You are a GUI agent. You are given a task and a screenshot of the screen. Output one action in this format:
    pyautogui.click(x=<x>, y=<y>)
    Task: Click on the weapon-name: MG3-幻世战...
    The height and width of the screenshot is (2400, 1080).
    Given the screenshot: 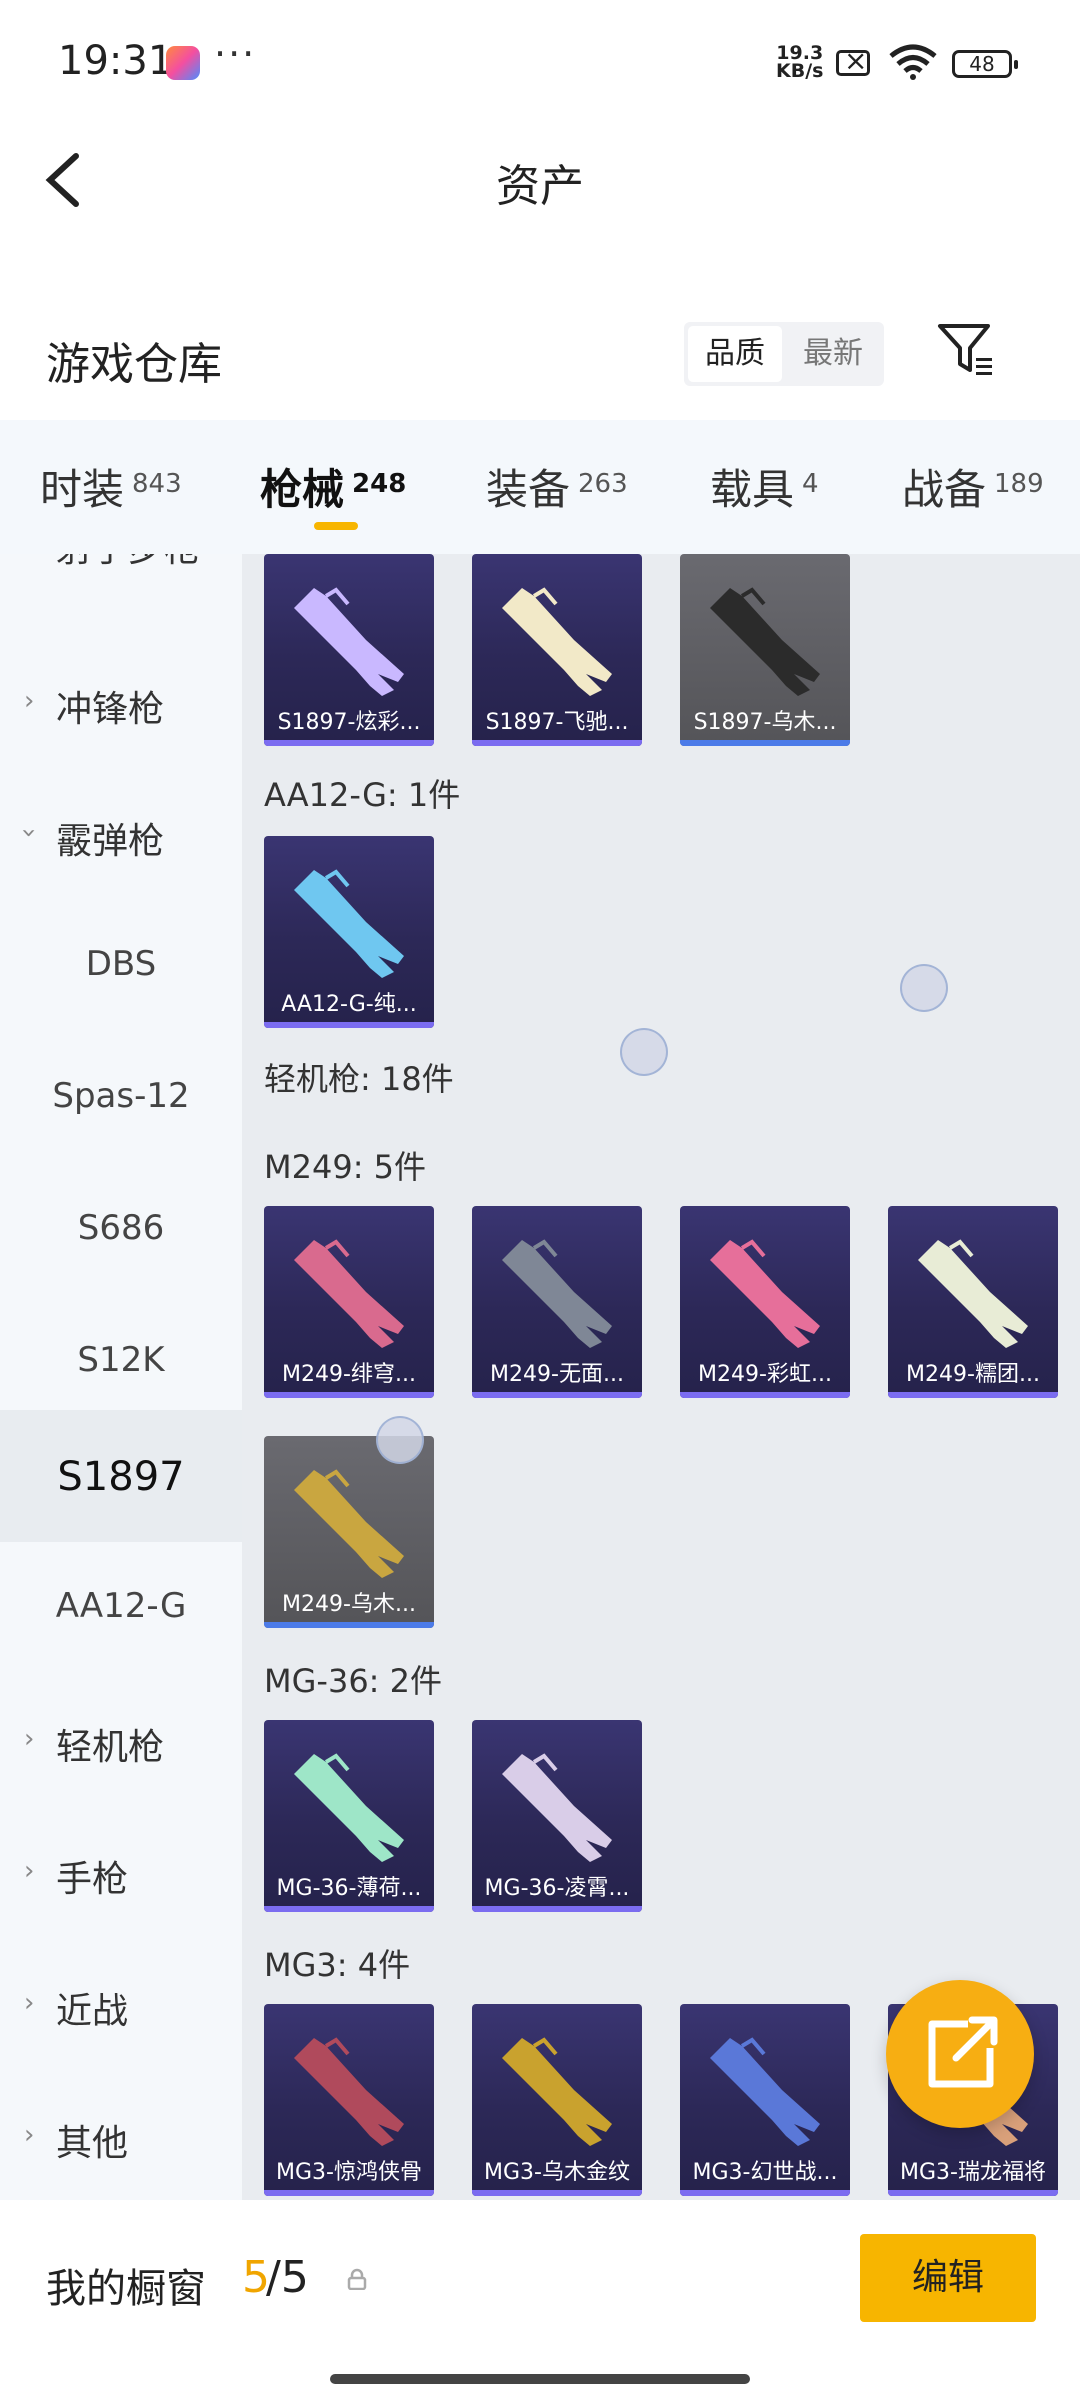 What is the action you would take?
    pyautogui.click(x=765, y=2172)
    